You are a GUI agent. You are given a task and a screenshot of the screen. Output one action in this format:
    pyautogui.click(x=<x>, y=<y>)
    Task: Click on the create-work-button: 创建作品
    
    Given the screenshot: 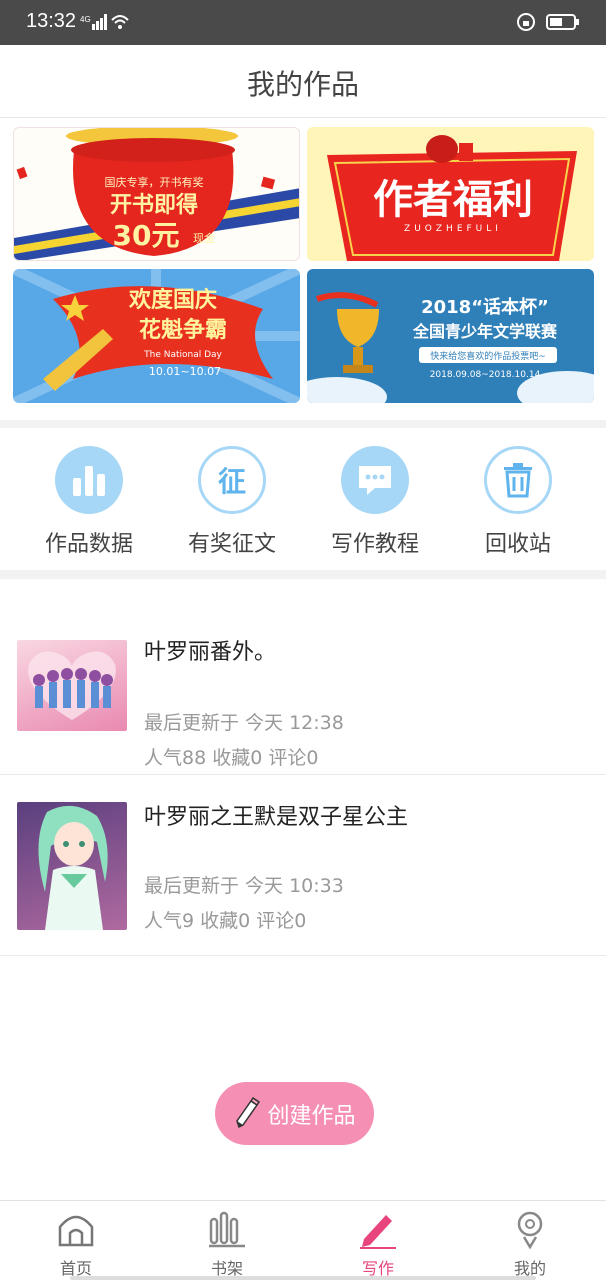 What is the action you would take?
    pyautogui.click(x=294, y=1113)
    